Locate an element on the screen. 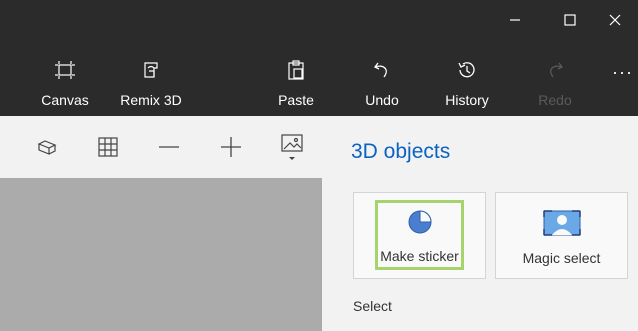 The height and width of the screenshot is (331, 638). undo-button: Undo is located at coordinates (382, 84).